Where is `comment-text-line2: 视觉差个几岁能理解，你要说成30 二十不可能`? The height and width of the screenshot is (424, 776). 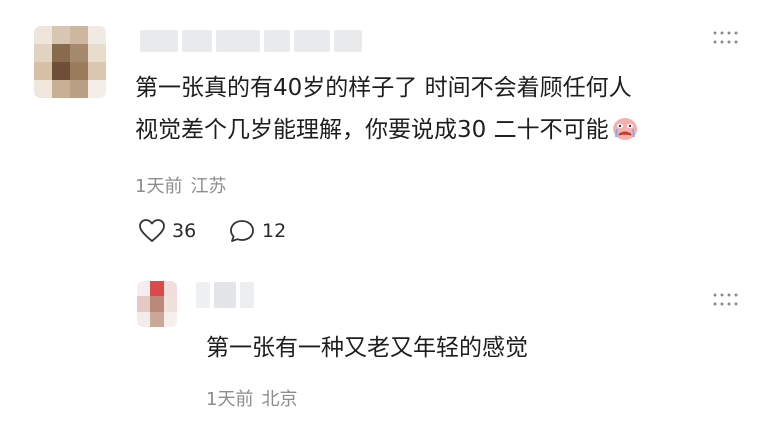 comment-text-line2: 视觉差个几岁能理解，你要说成30 二十不可能 is located at coordinates (387, 132).